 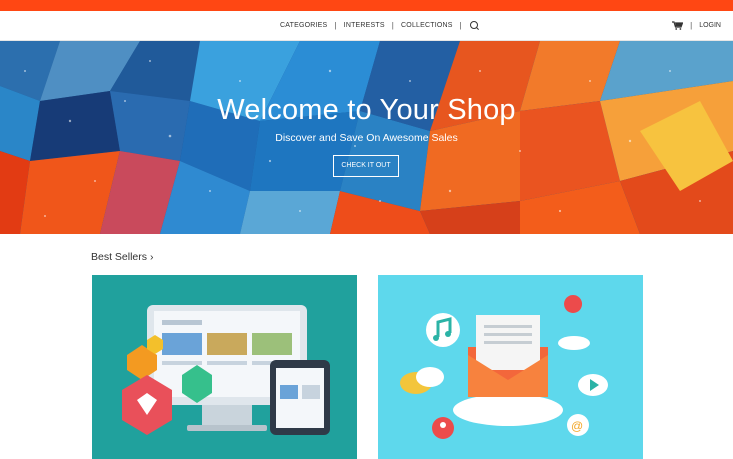 I want to click on nav-item-collections: COLLECTIONS, so click(x=427, y=25).